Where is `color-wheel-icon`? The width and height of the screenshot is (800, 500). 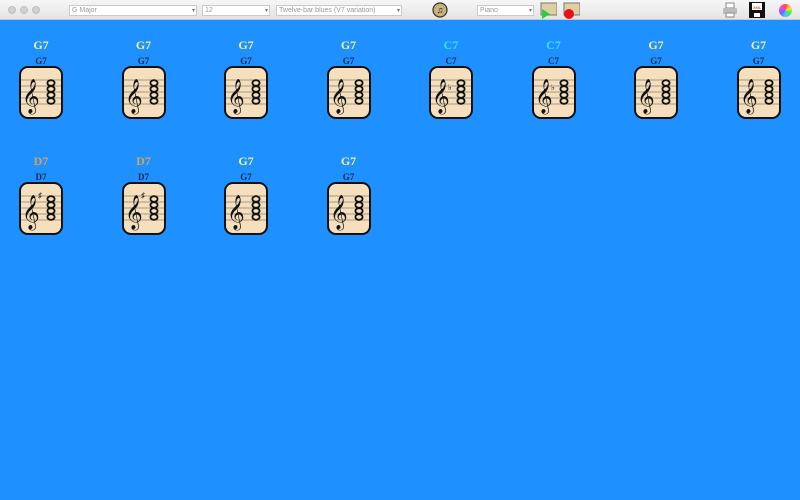
color-wheel-icon is located at coordinates (785, 10).